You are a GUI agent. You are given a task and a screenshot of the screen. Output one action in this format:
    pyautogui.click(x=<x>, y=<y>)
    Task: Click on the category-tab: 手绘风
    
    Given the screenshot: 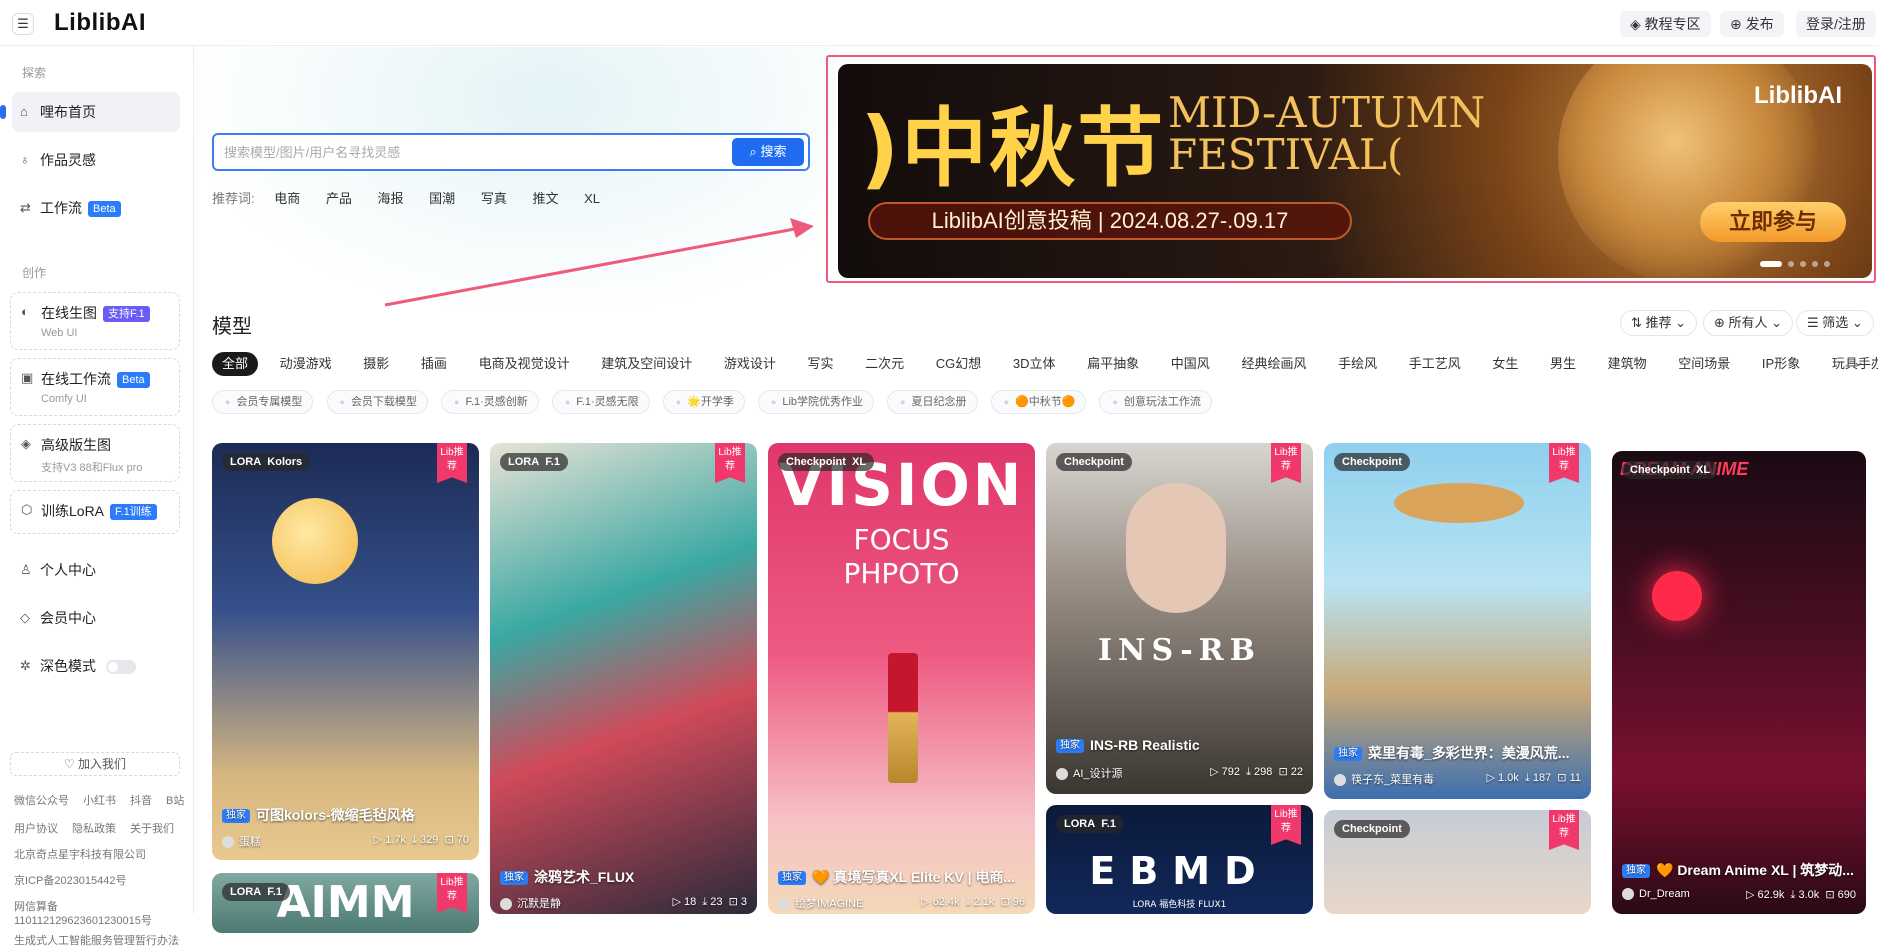 What is the action you would take?
    pyautogui.click(x=1357, y=364)
    